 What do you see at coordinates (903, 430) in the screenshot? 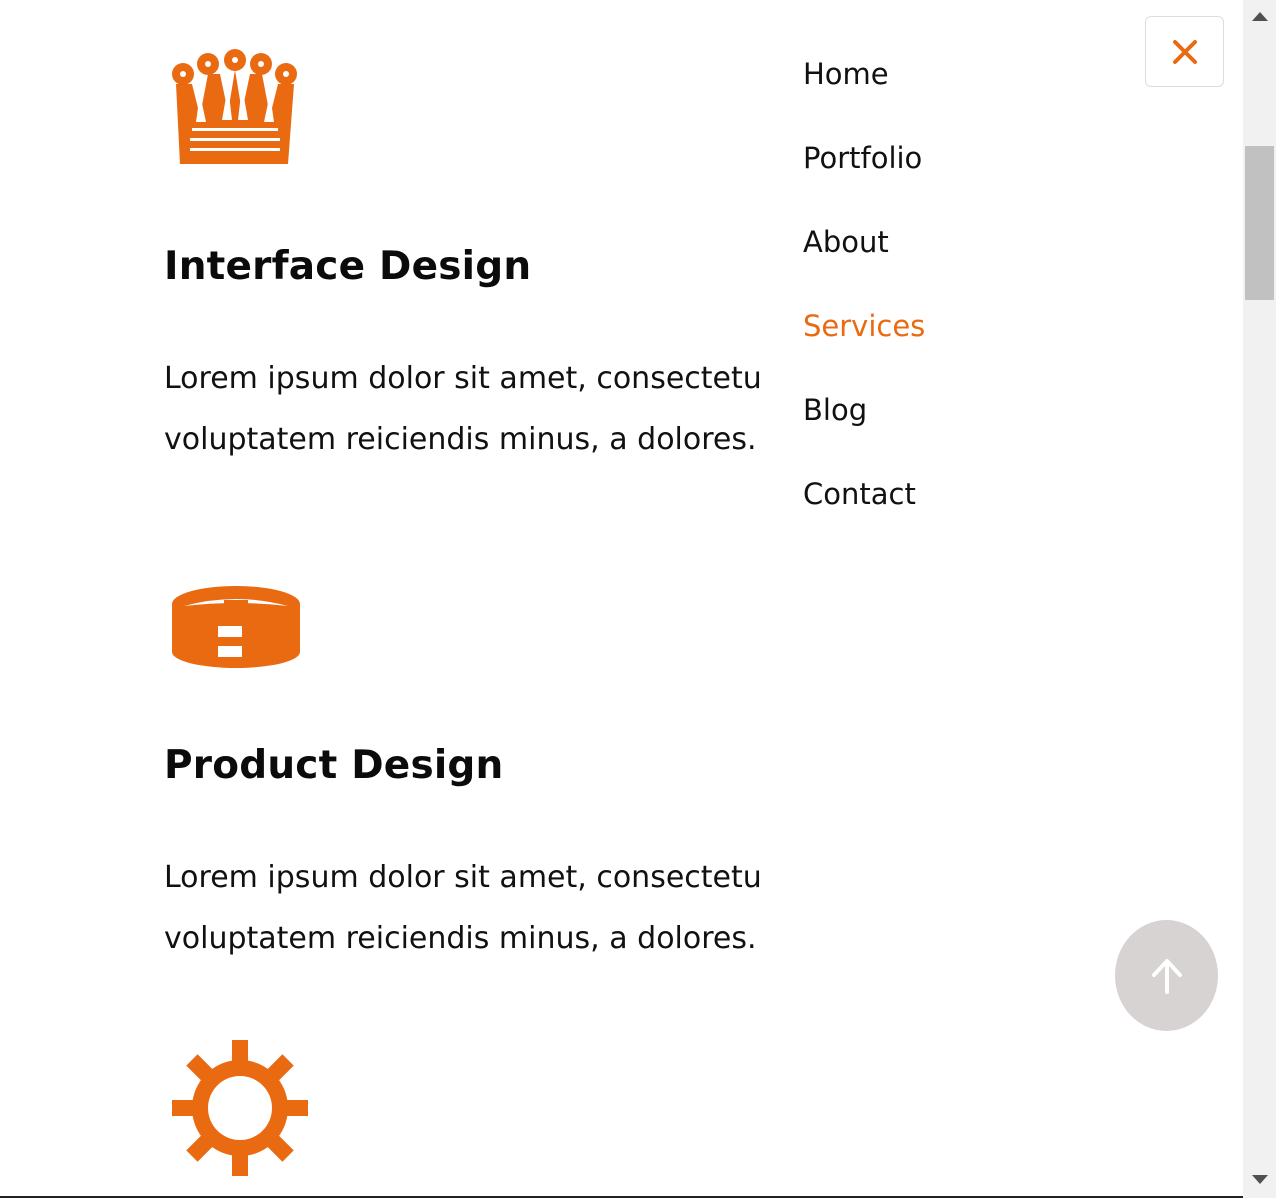
I see `menu-item-blog: Blog` at bounding box center [903, 430].